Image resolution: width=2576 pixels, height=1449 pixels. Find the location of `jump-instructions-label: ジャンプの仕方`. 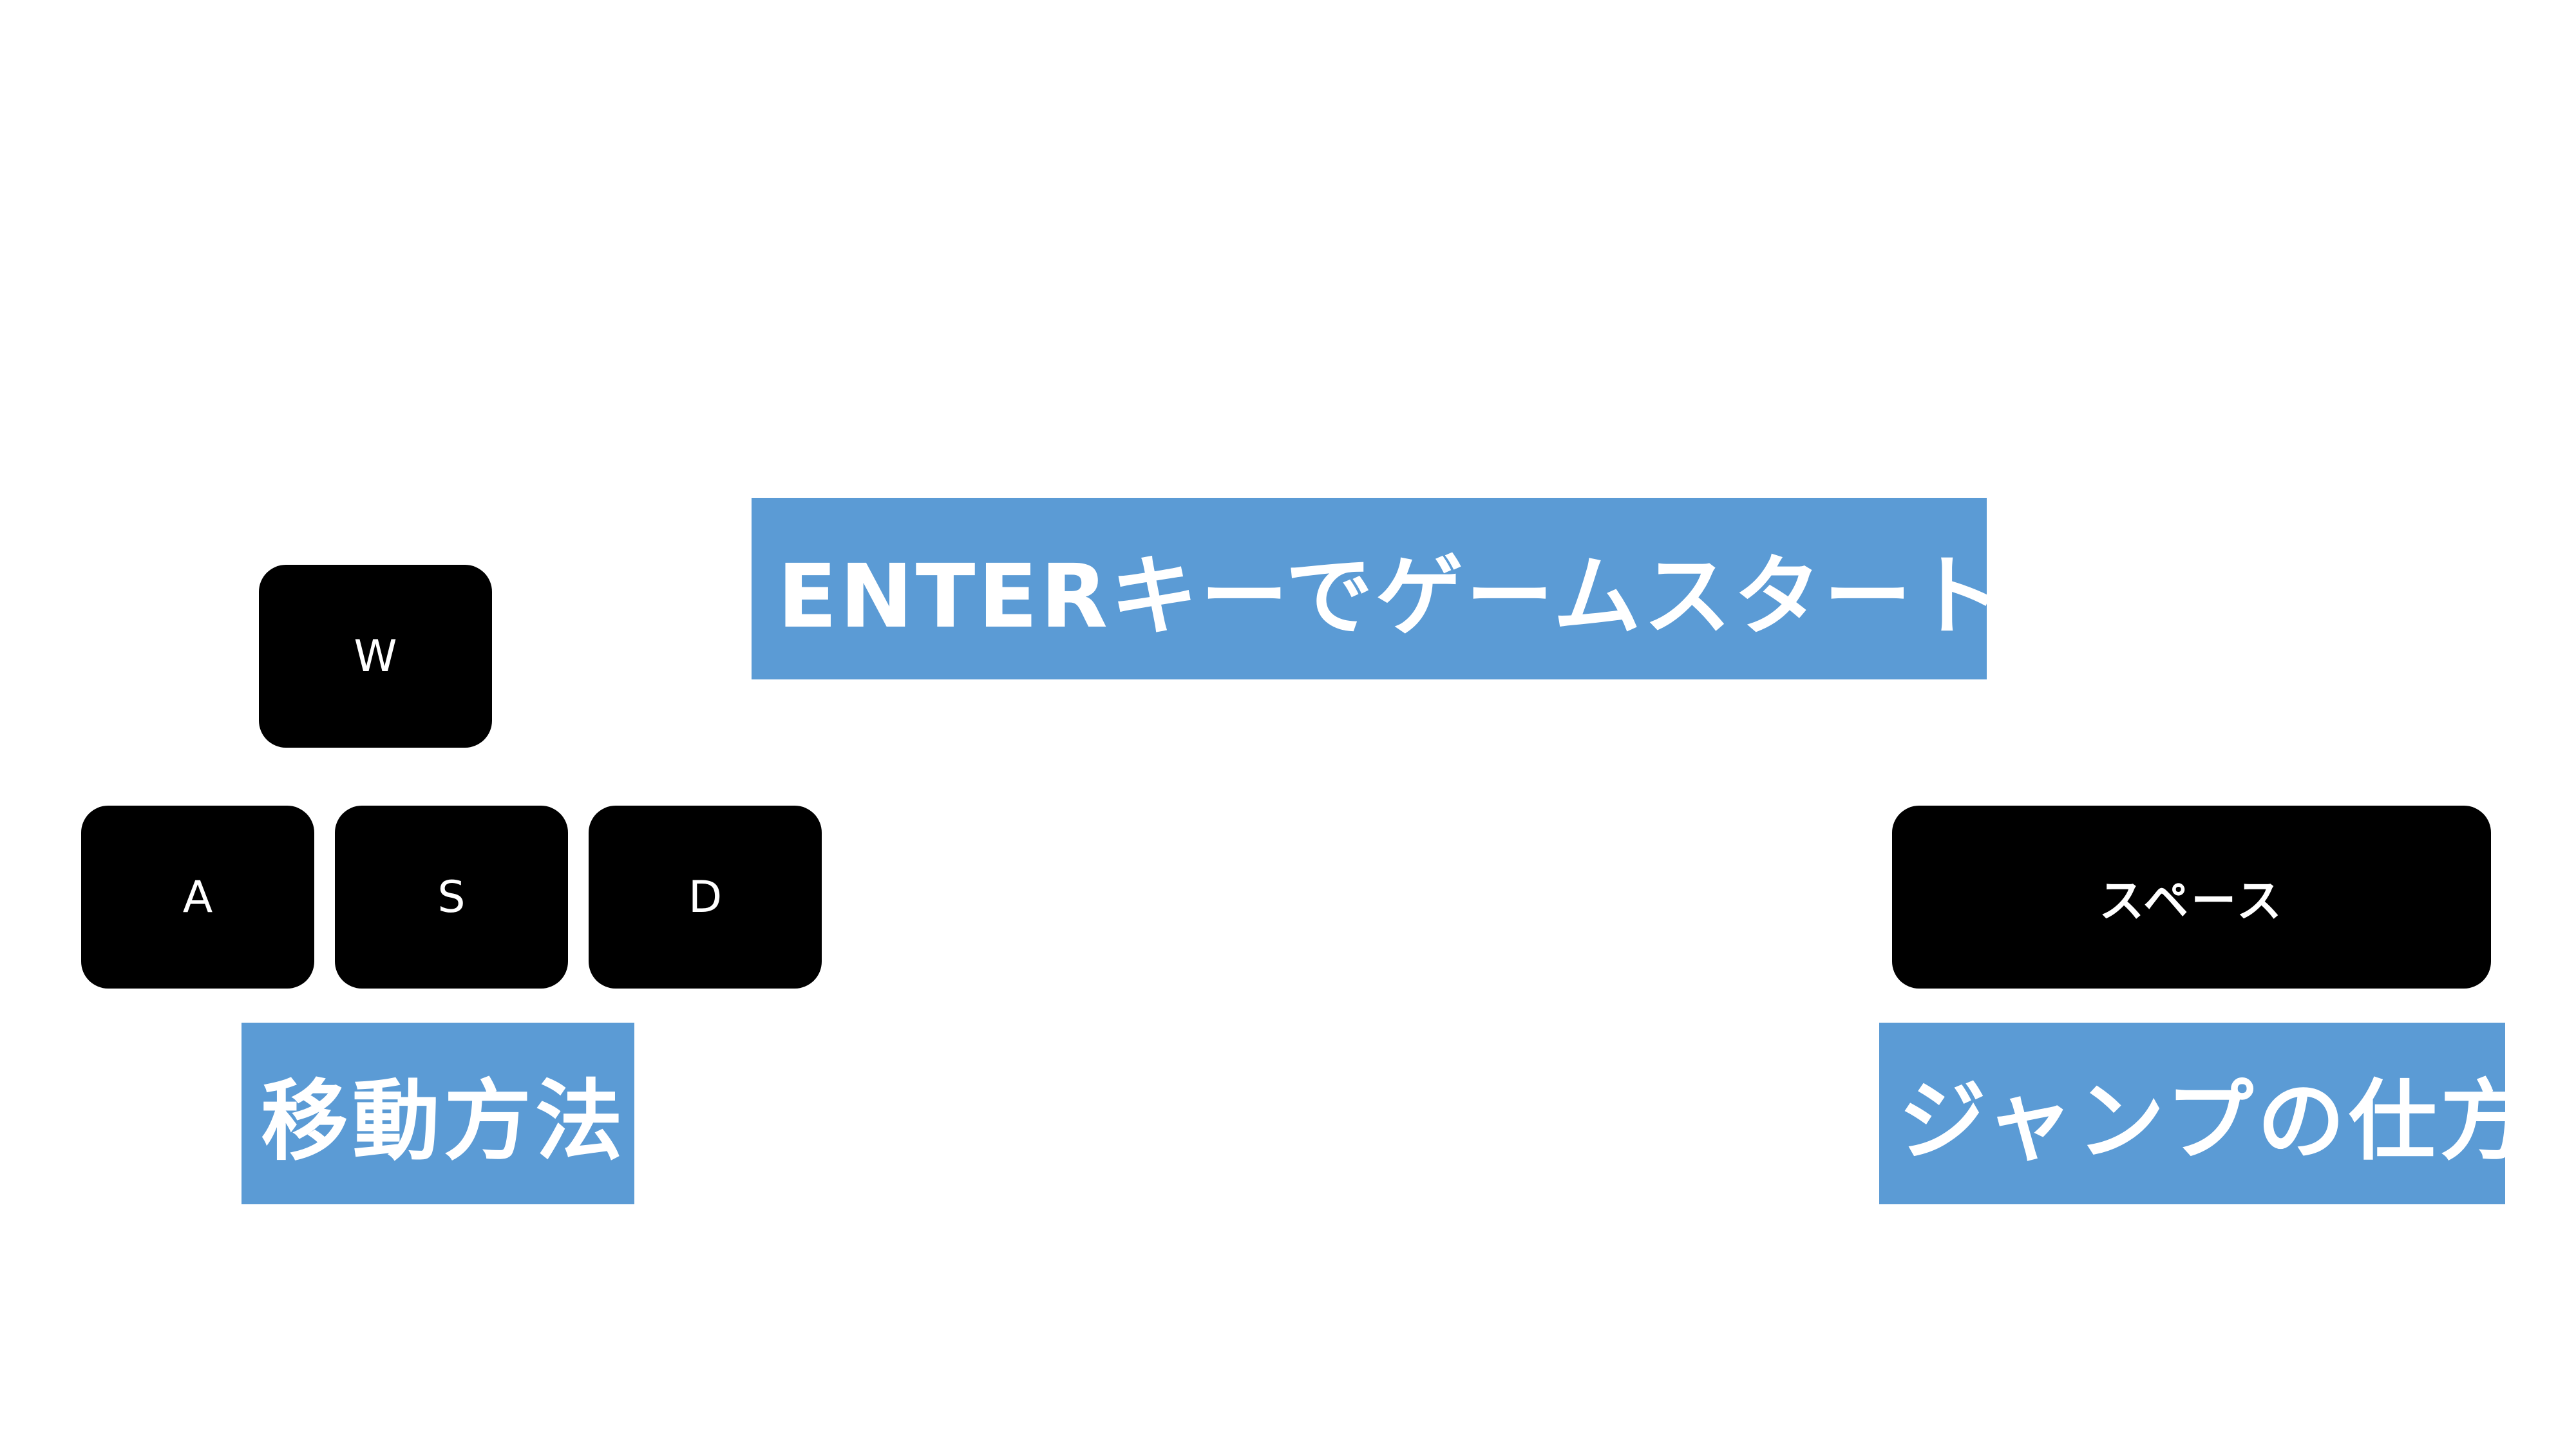

jump-instructions-label: ジャンプの仕方 is located at coordinates (2203, 1113).